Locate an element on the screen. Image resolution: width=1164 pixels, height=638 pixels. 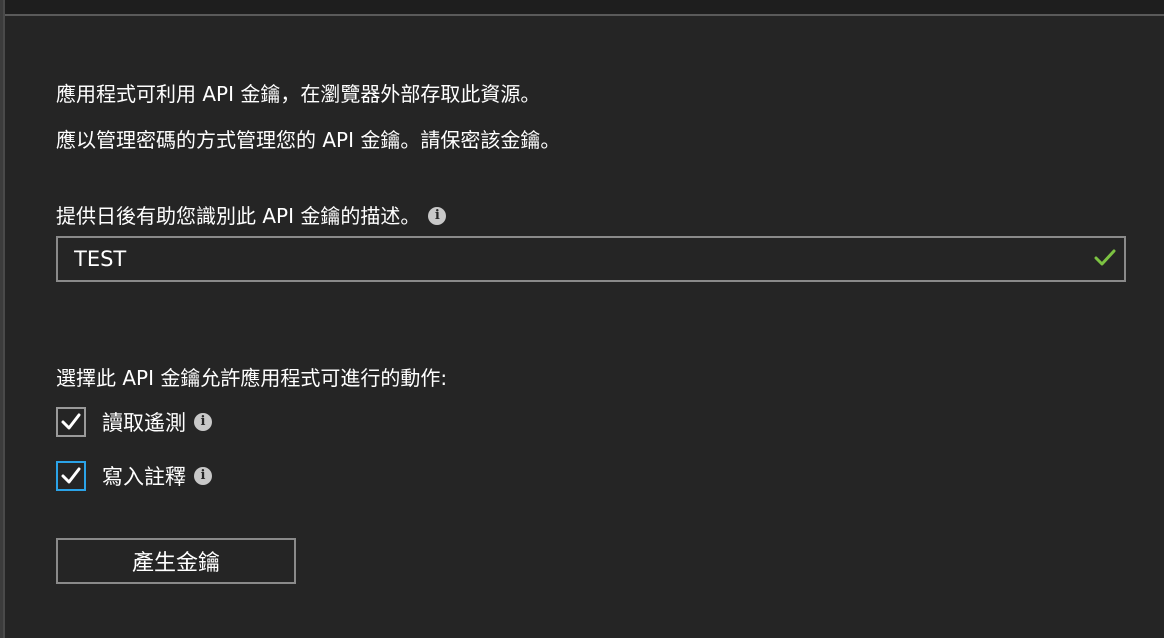
read-telemetry-checkbox is located at coordinates (71, 422).